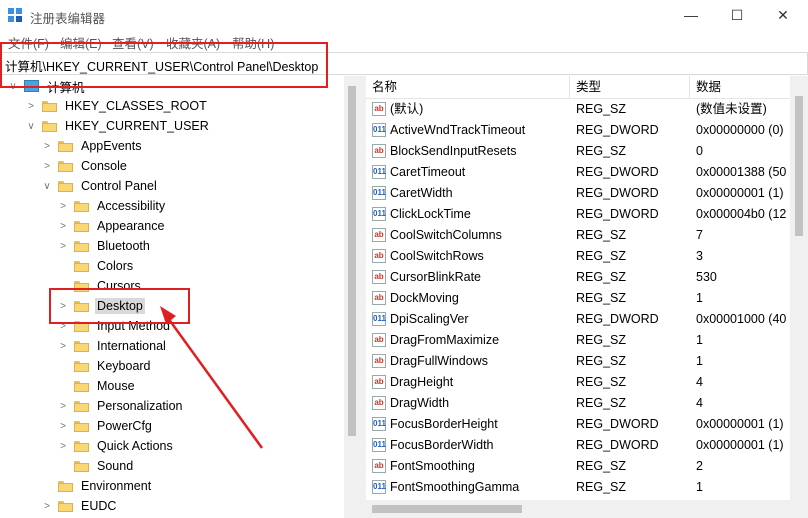  What do you see at coordinates (442, 445) in the screenshot?
I see `value-name: FocusBorderWidth` at bounding box center [442, 445].